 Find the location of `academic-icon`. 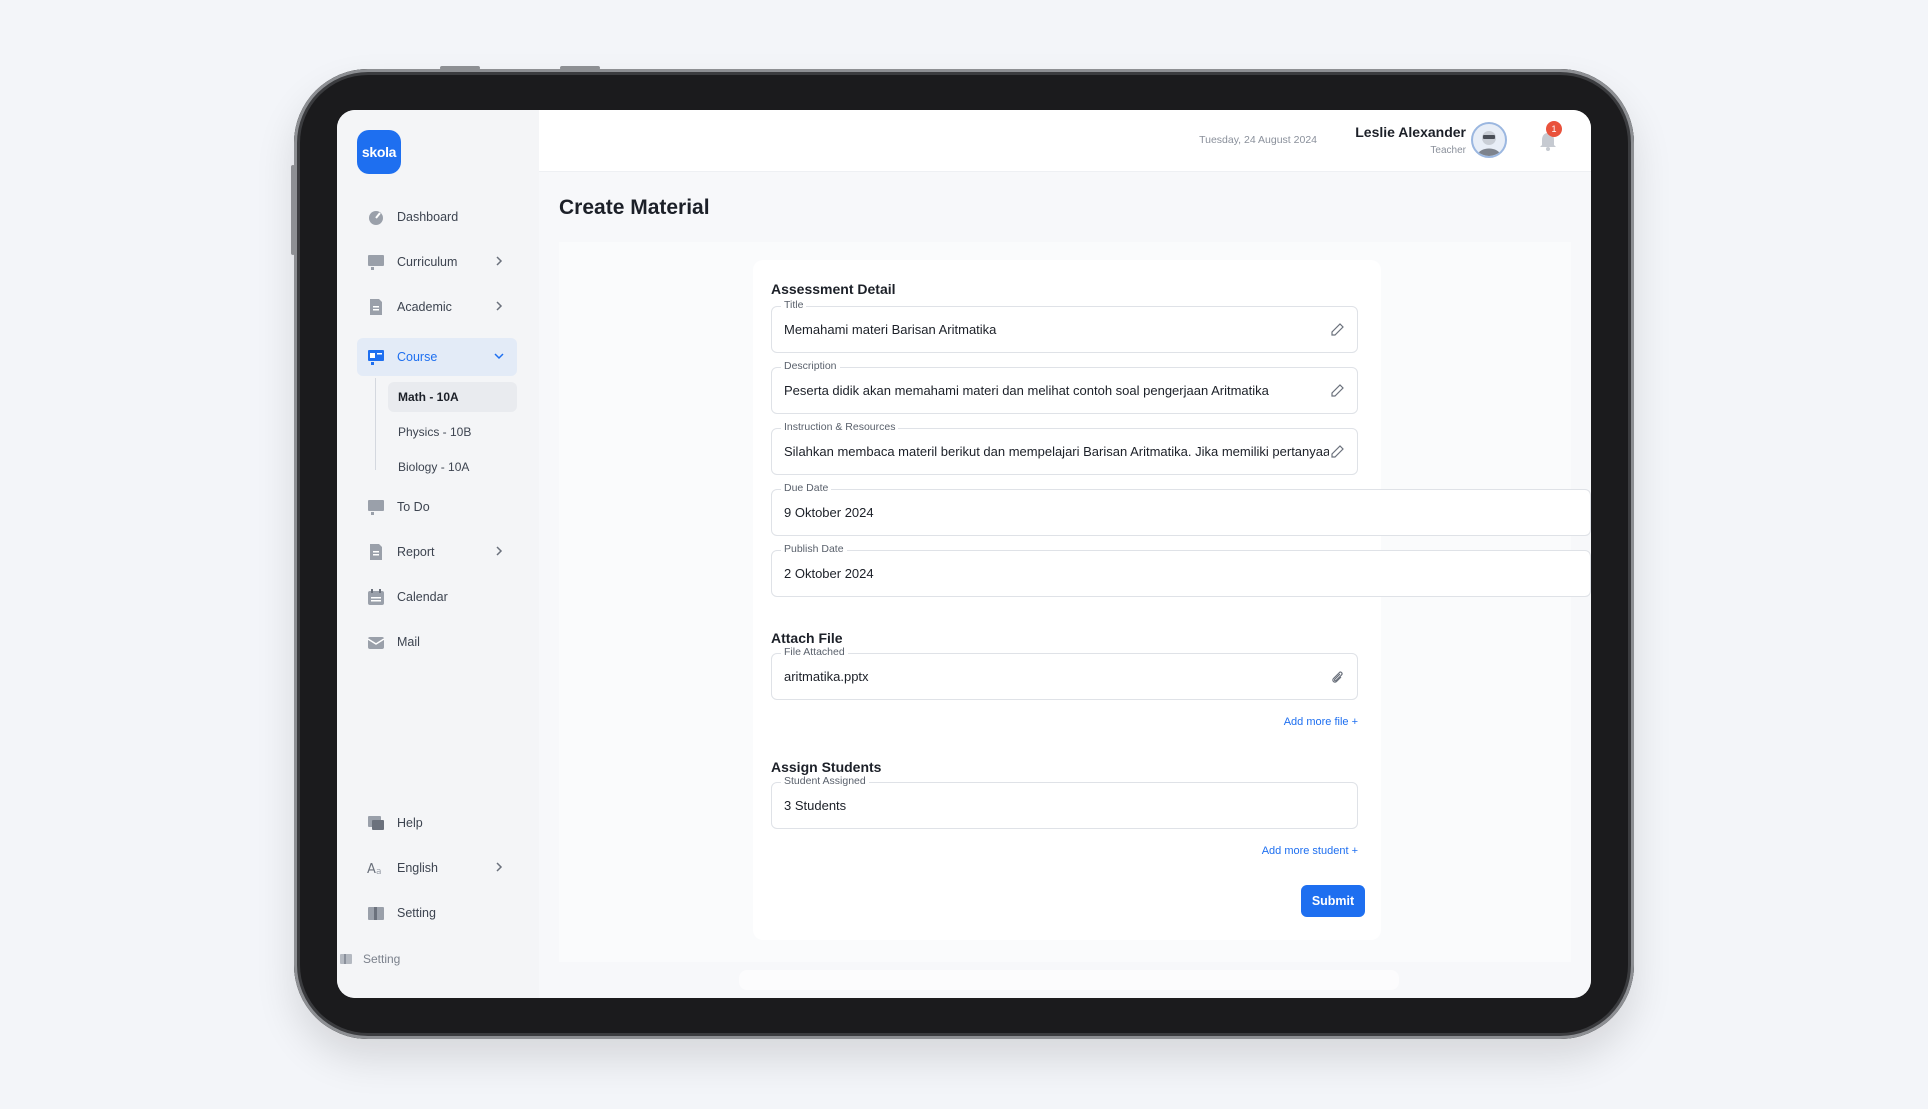

academic-icon is located at coordinates (376, 307).